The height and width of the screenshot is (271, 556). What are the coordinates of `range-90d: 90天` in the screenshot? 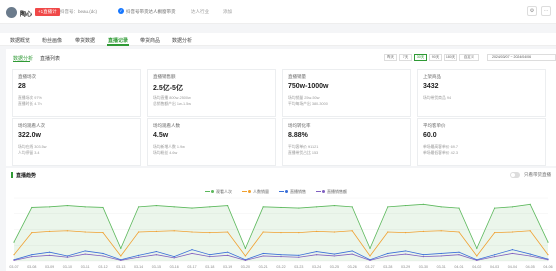 It's located at (435, 57).